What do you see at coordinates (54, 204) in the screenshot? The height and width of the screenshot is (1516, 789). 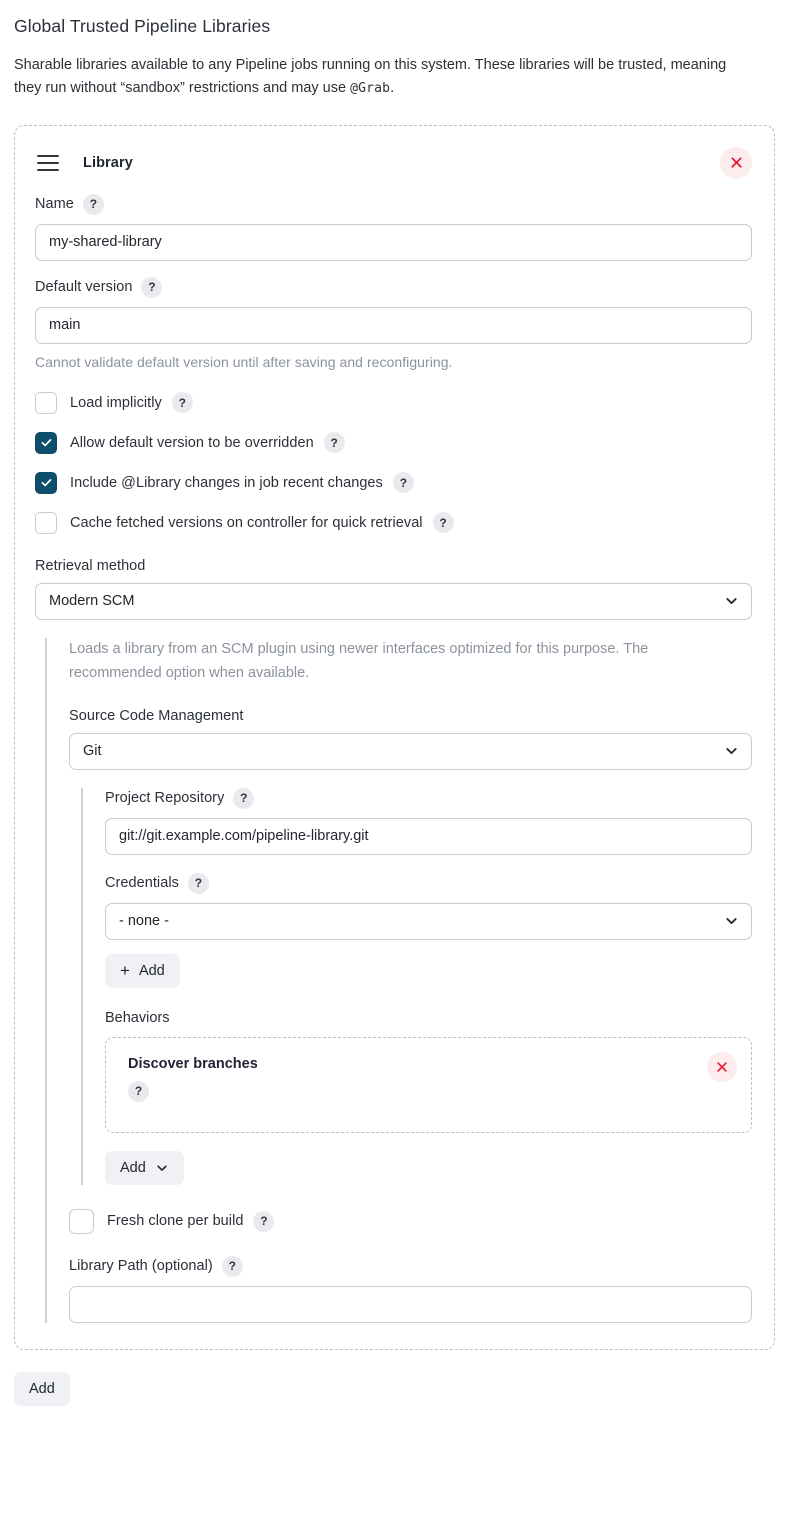 I see `name-label: Name` at bounding box center [54, 204].